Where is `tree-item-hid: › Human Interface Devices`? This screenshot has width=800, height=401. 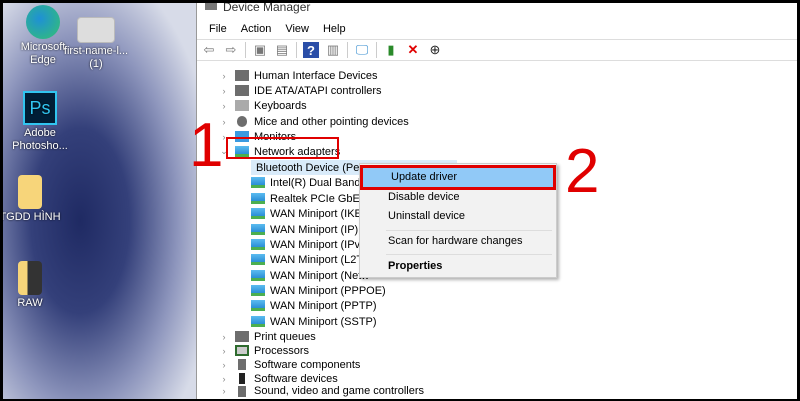 tree-item-hid: › Human Interface Devices is located at coordinates (298, 75).